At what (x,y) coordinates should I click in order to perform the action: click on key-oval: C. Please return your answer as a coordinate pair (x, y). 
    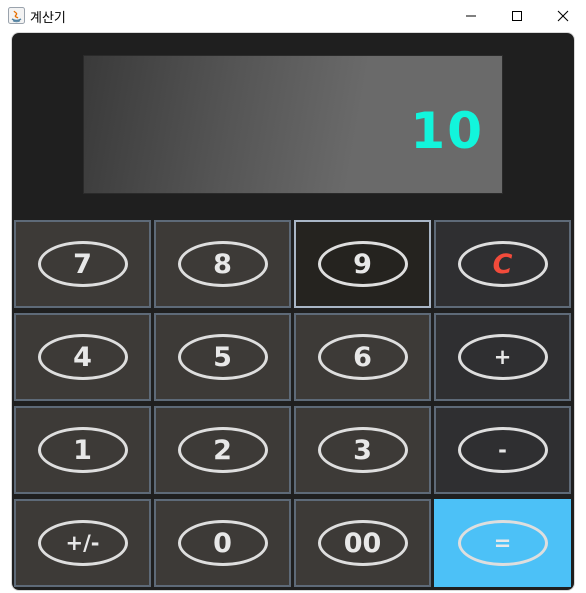
    Looking at the image, I should click on (502, 264).